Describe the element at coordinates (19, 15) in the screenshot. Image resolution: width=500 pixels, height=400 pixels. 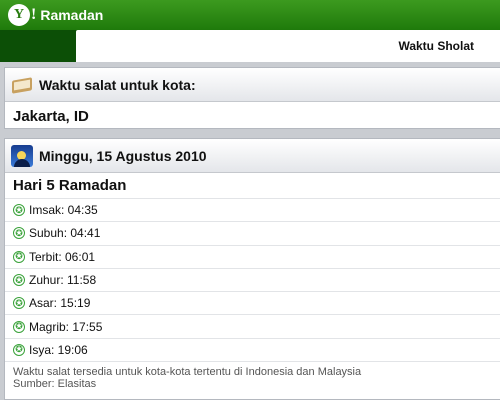
I see `yahoo-logo-icon: Y` at that location.